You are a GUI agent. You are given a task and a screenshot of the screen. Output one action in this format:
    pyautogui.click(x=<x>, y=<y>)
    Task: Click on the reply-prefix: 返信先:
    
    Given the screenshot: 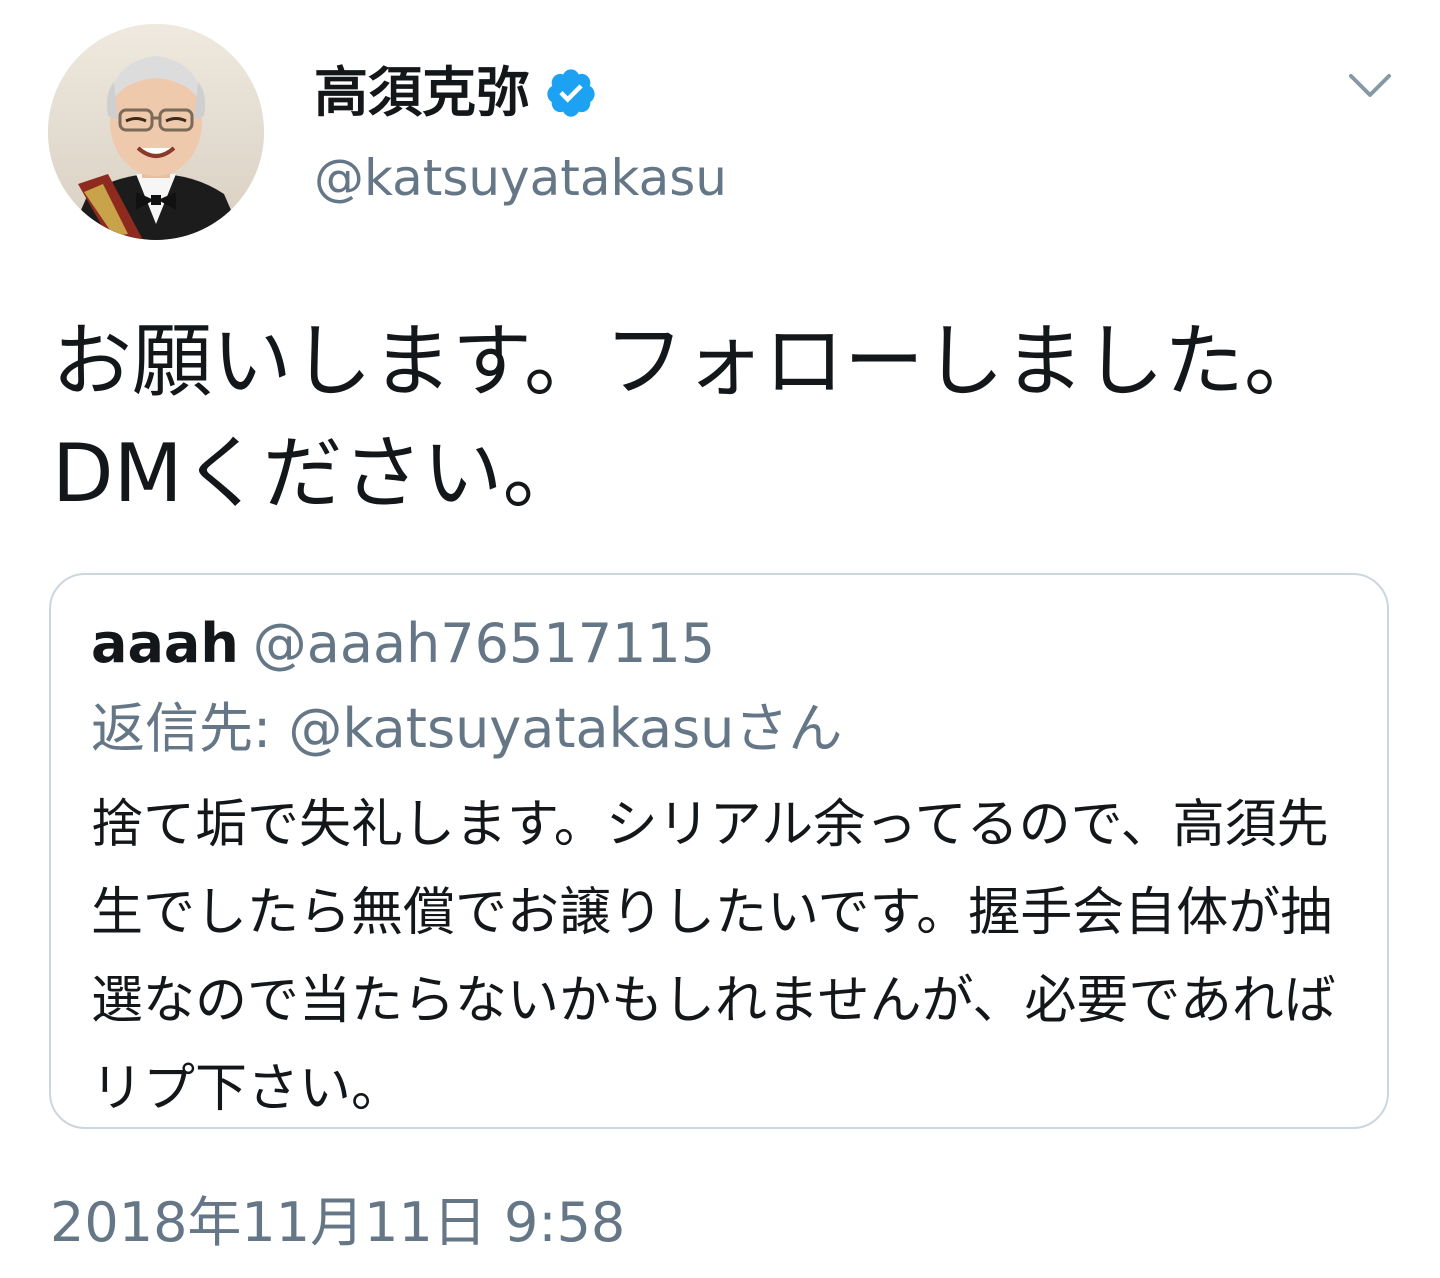 What is the action you would take?
    pyautogui.click(x=190, y=728)
    